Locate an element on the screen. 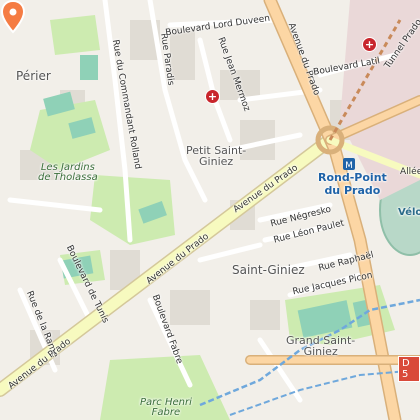 This screenshot has width=420, height=420. label-allee: Allée is located at coordinates (410, 172).